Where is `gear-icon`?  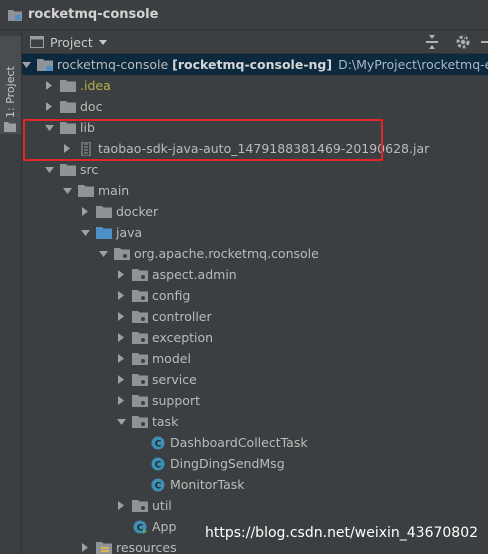
gear-icon is located at coordinates (463, 42).